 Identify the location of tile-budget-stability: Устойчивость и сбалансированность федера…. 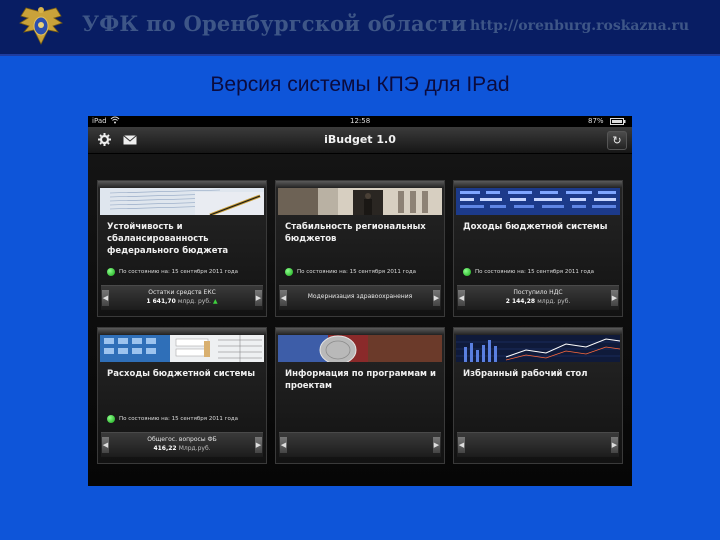
(182, 248).